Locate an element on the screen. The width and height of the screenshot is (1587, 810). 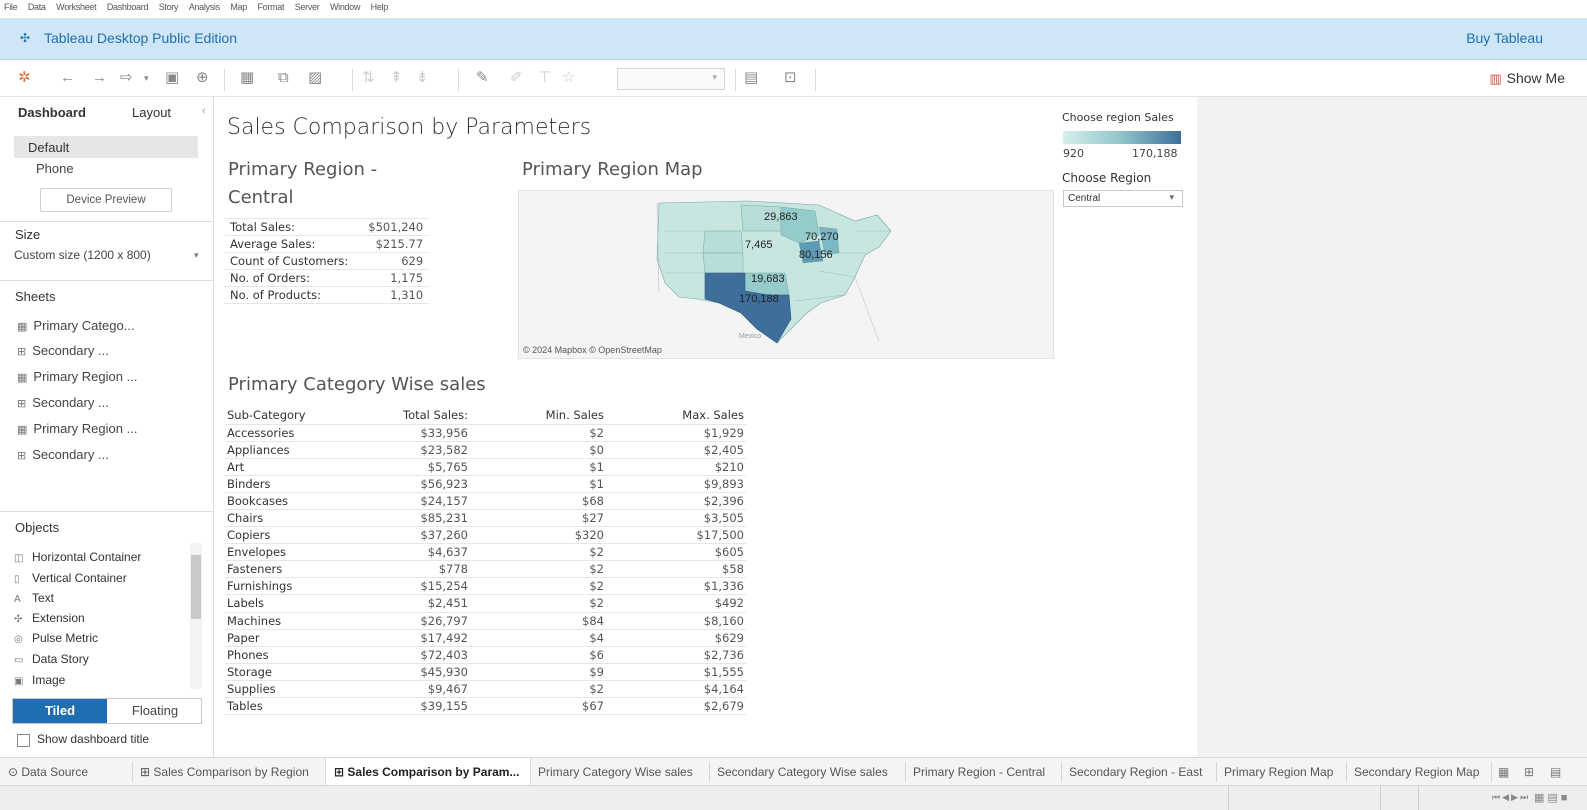
text-format-icon: ⊤ is located at coordinates (544, 78).